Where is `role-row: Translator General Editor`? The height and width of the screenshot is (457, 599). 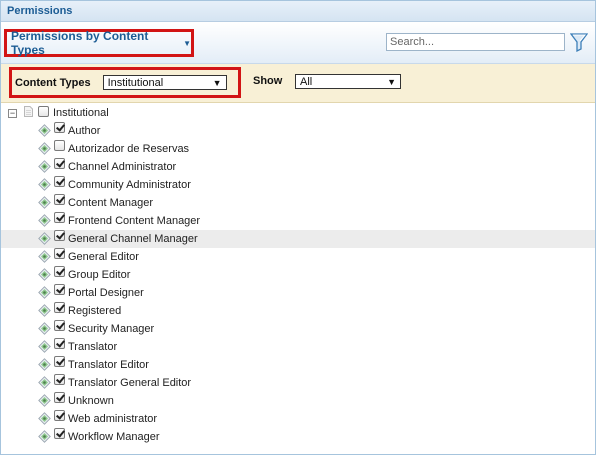 role-row: Translator General Editor is located at coordinates (298, 383).